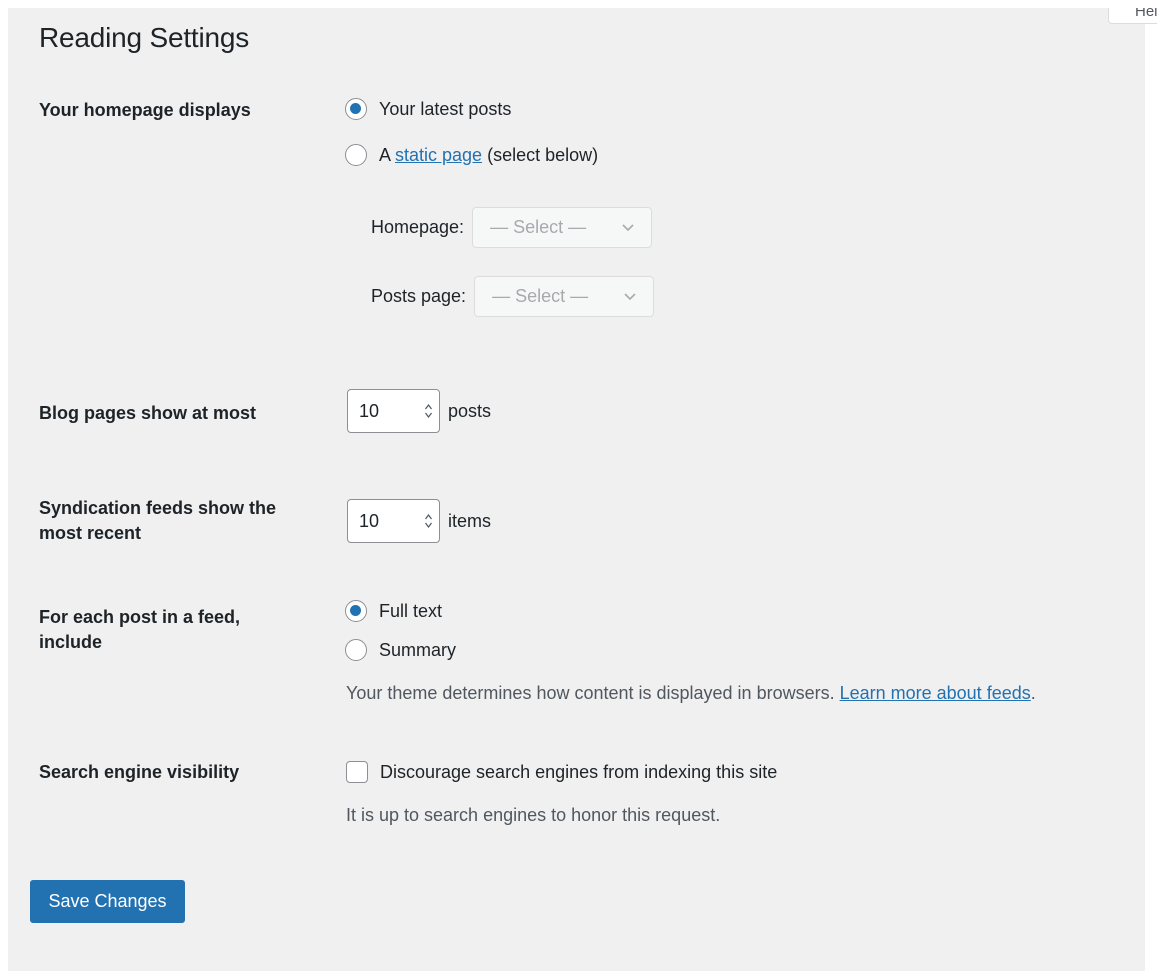 This screenshot has width=1157, height=979. Describe the element at coordinates (393, 521) in the screenshot. I see `syndication-input: 10` at that location.